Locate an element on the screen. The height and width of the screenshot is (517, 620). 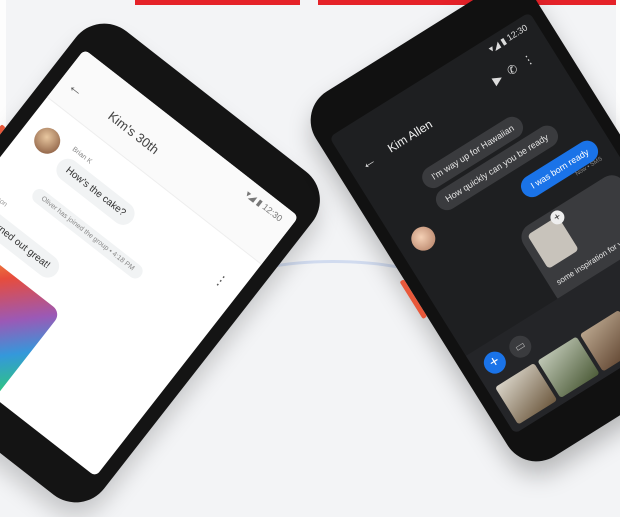
message-icon: ▭ is located at coordinates (520, 346).